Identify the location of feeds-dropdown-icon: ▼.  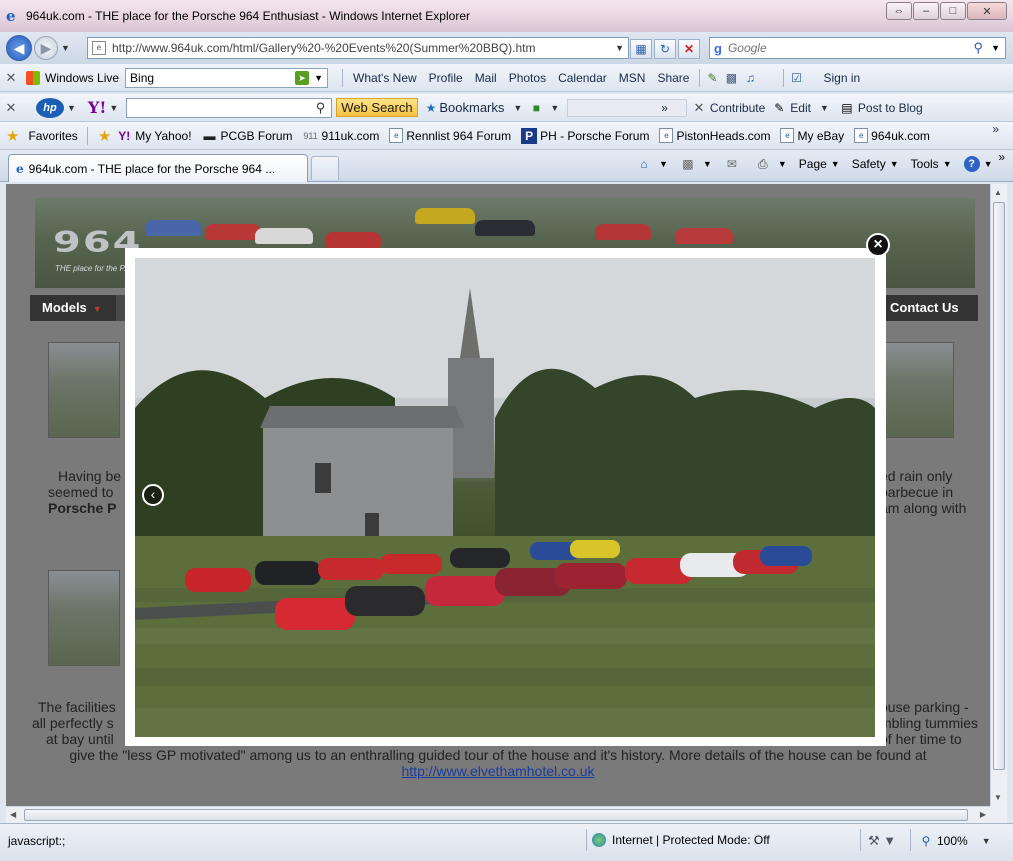
(707, 164).